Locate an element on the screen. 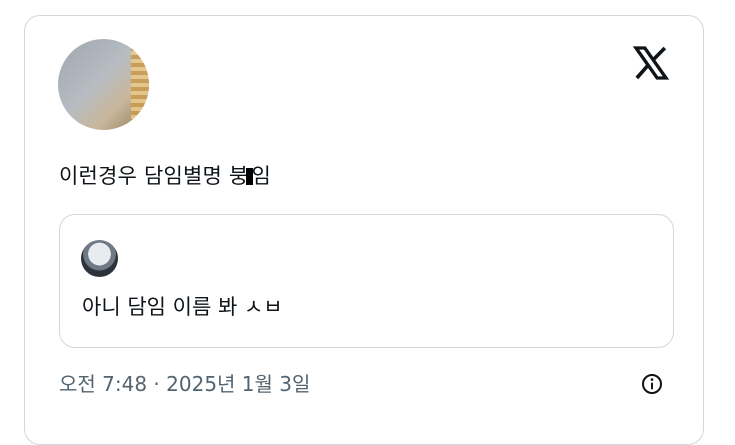  x-logo-icon is located at coordinates (651, 63).